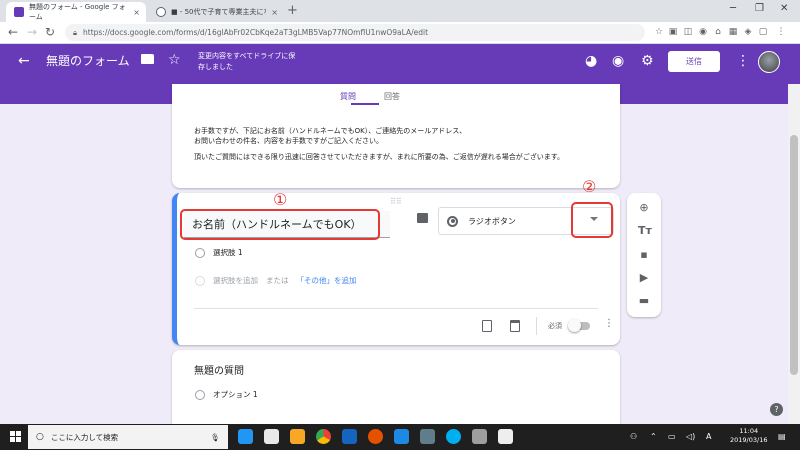 This screenshot has height=450, width=800. Describe the element at coordinates (174, 60) in the screenshot. I see `star-icon: ☆` at that location.